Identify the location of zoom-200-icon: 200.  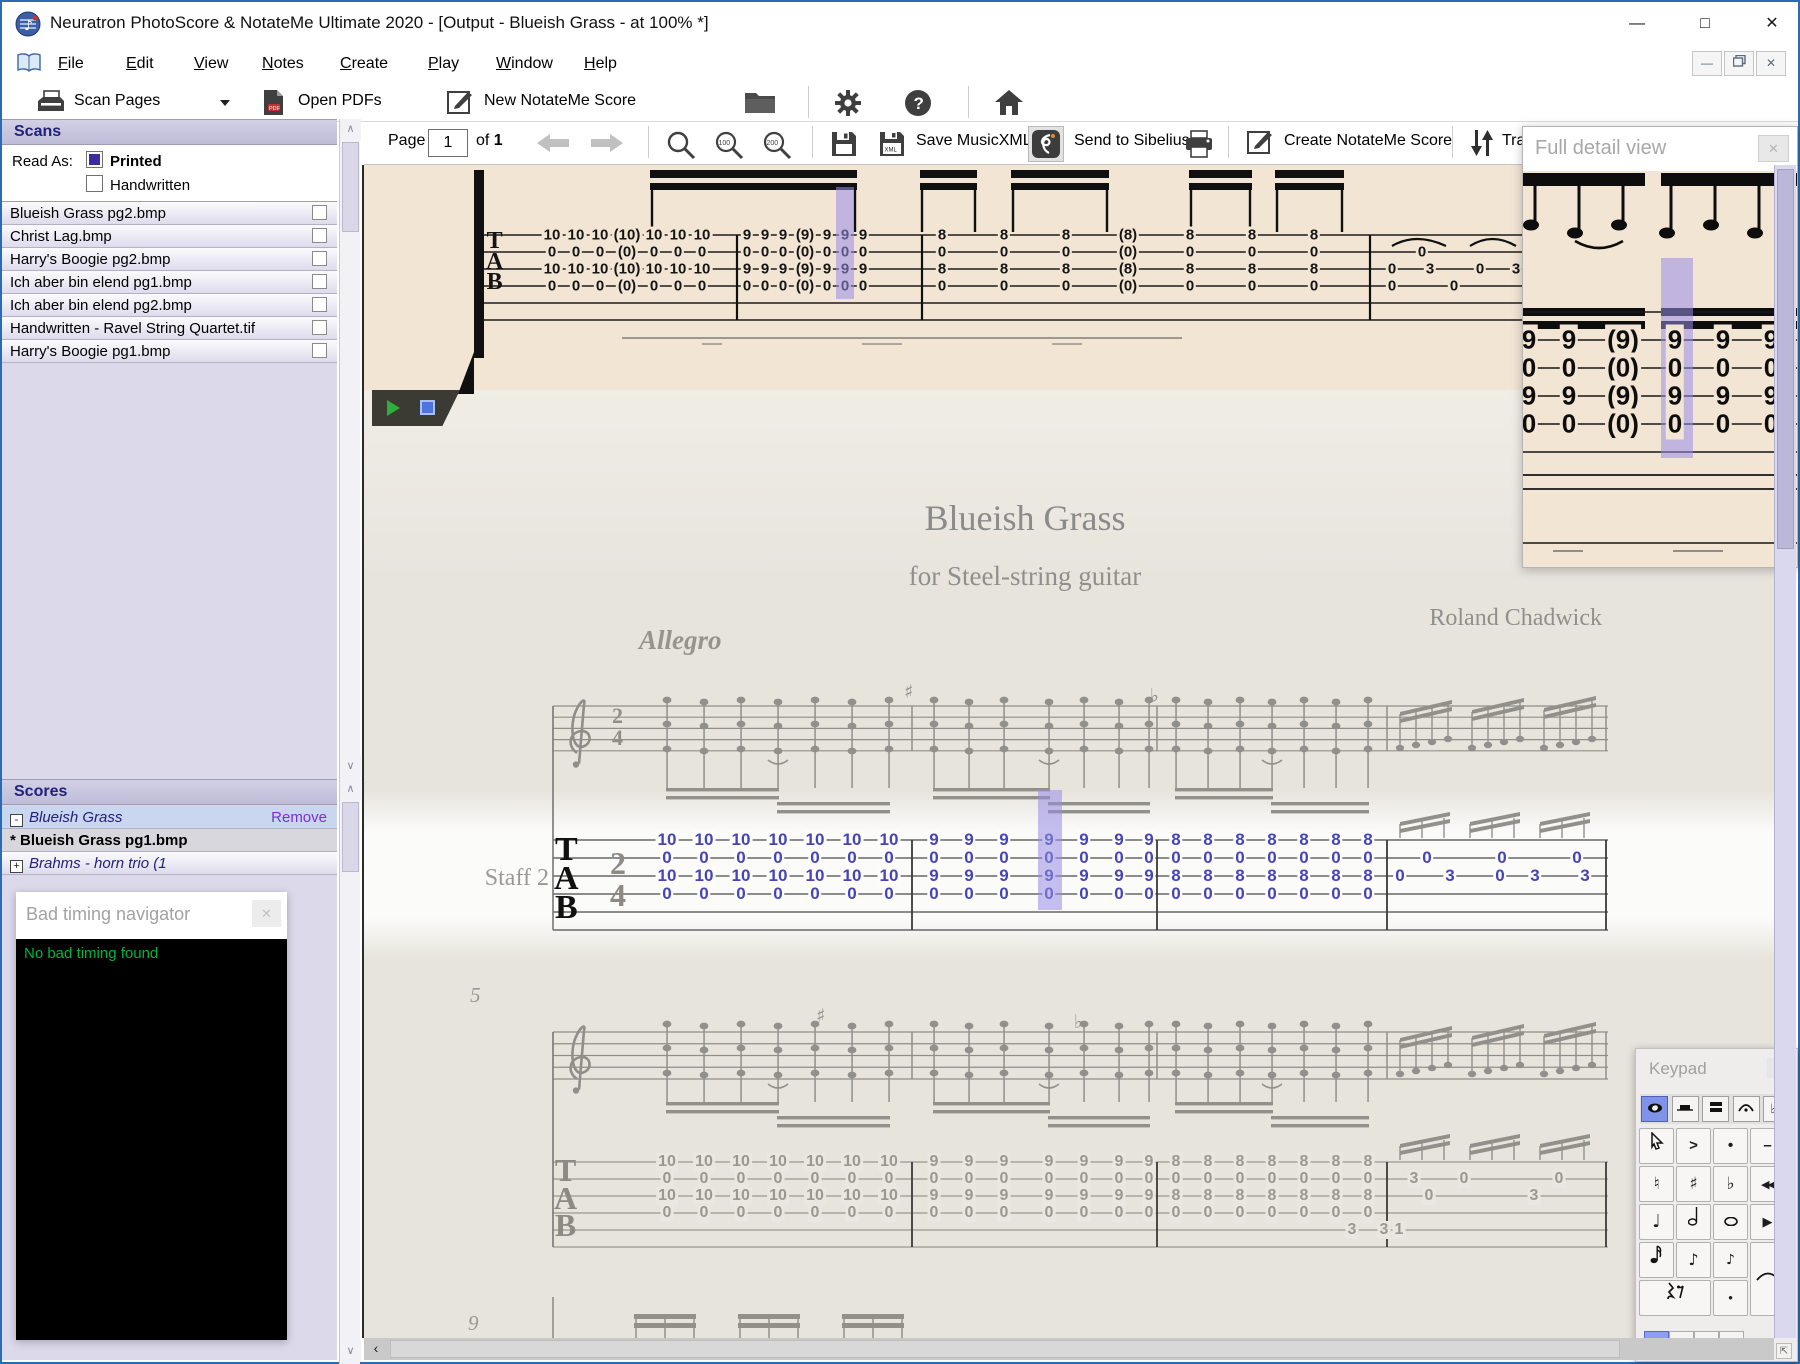
(777, 147).